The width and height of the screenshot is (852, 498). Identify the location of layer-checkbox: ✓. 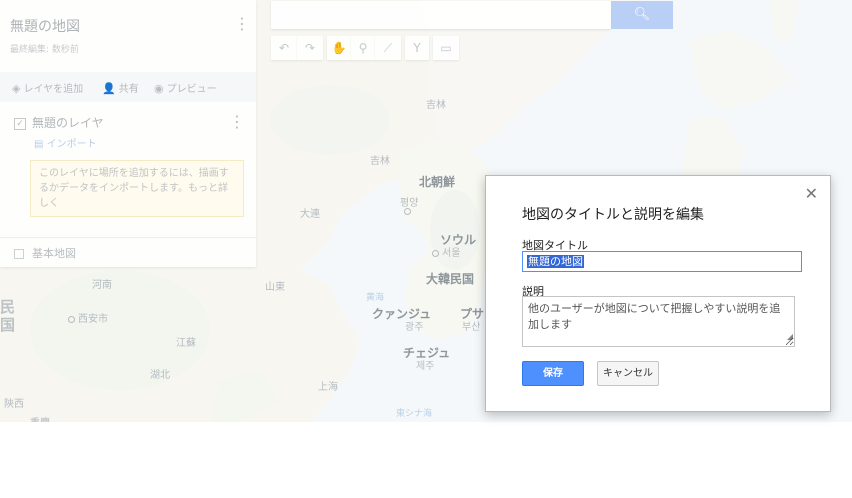
(20, 123).